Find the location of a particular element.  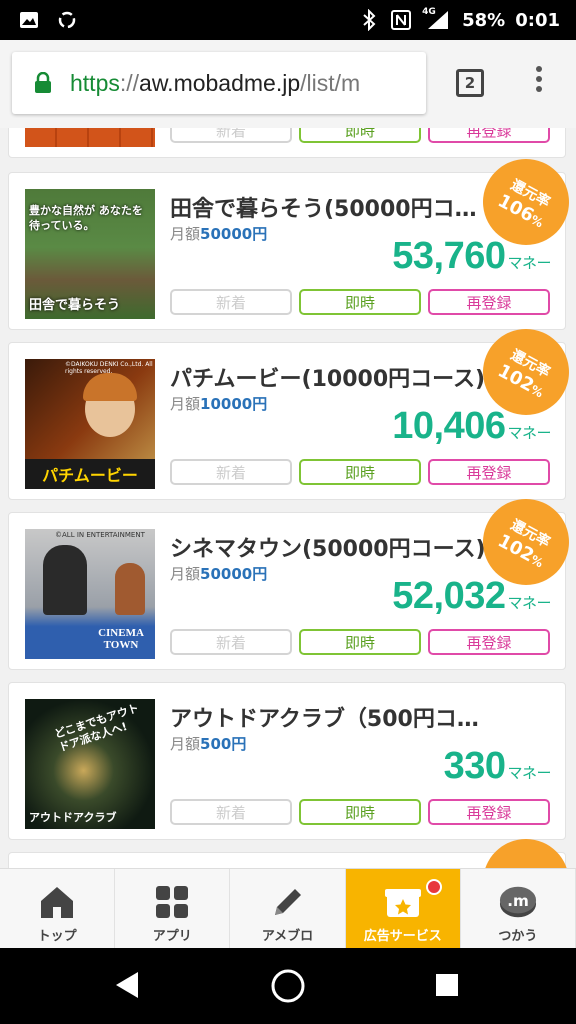

list-item-partial: 新着 即時 再登録 is located at coordinates (287, 143).